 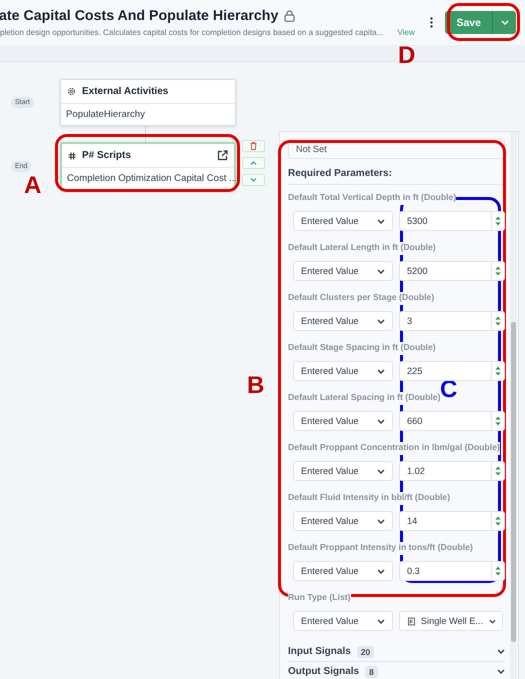 I want to click on number-field: 1.02, so click(x=452, y=471).